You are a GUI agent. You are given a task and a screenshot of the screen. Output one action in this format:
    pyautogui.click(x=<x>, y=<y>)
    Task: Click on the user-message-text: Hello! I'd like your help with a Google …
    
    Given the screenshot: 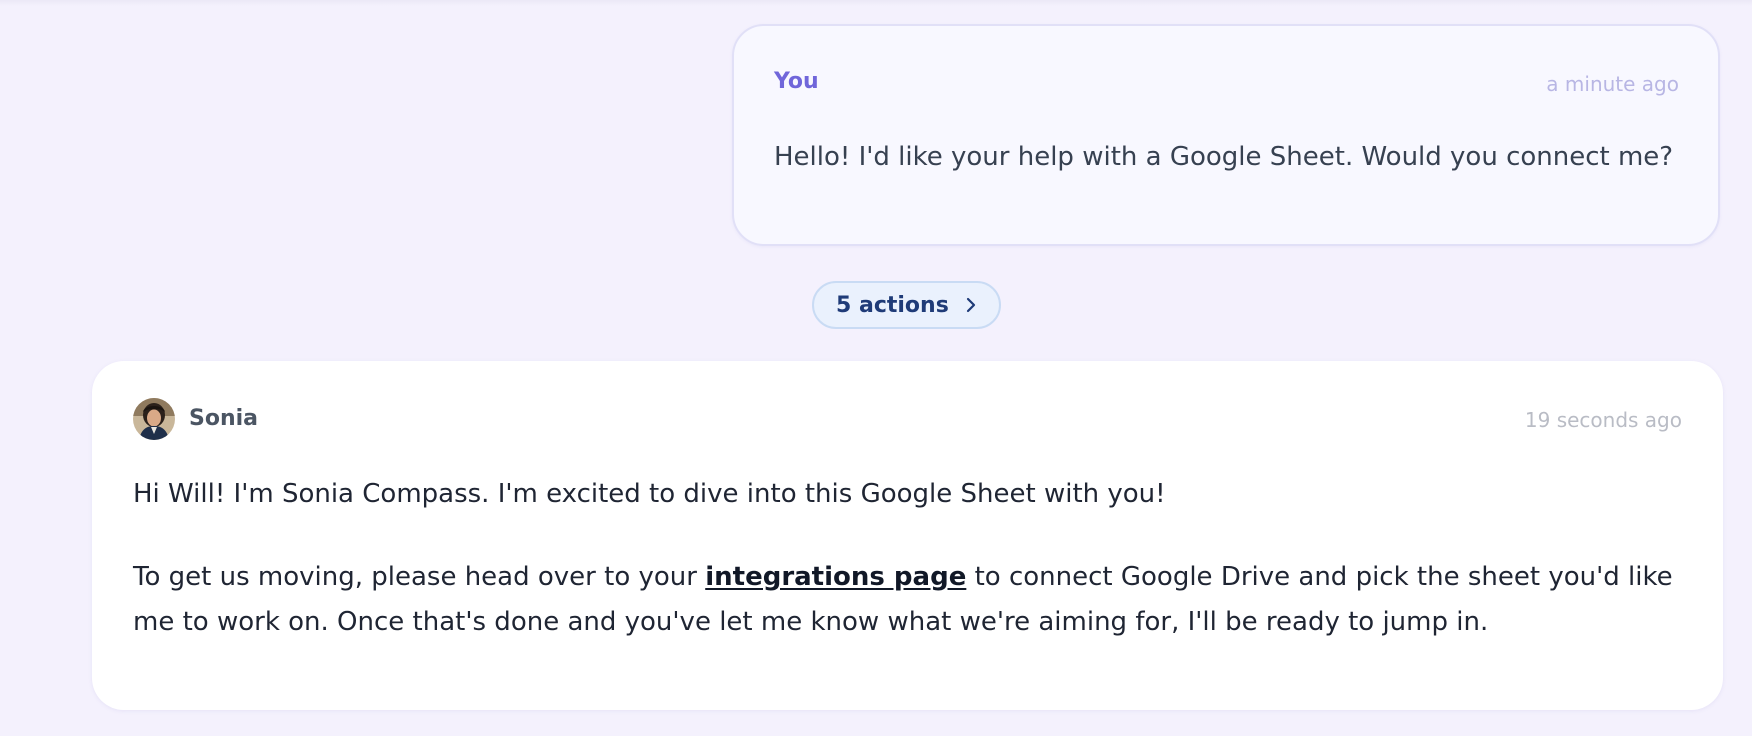 What is the action you would take?
    pyautogui.click(x=1224, y=157)
    